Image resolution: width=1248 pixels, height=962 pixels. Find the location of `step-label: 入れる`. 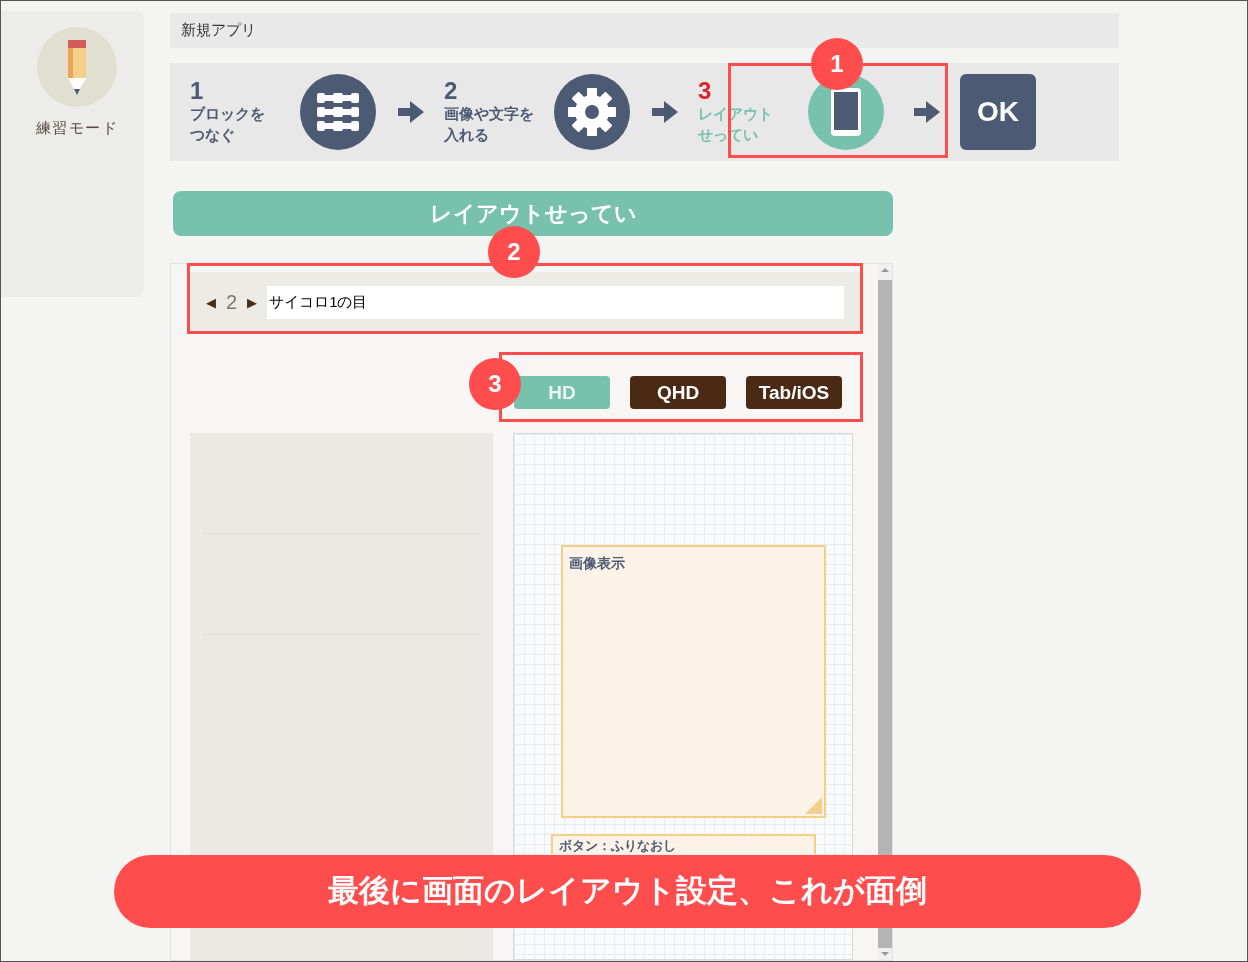

step-label: 入れる is located at coordinates (467, 134).